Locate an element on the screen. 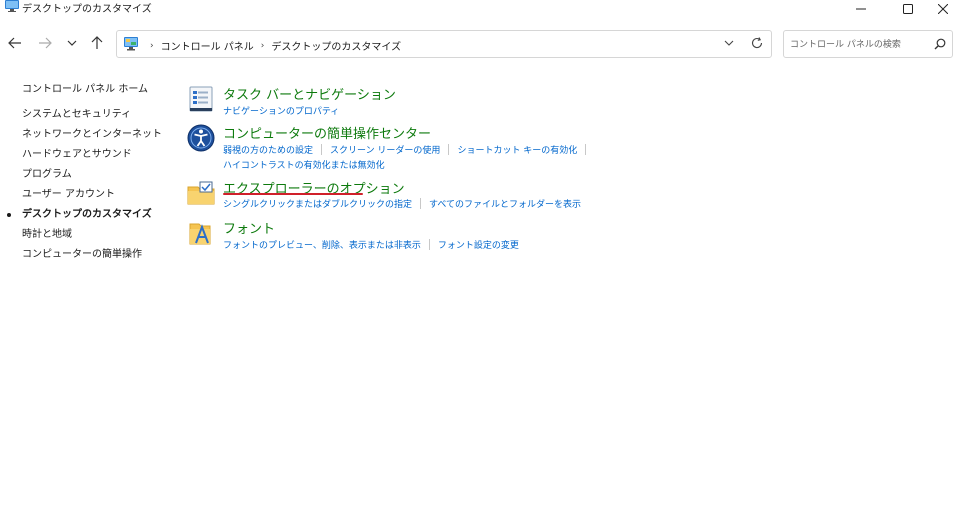 This screenshot has height=528, width=960. link-row: ハイコントラストの有効化または無効化 is located at coordinates (423, 164).